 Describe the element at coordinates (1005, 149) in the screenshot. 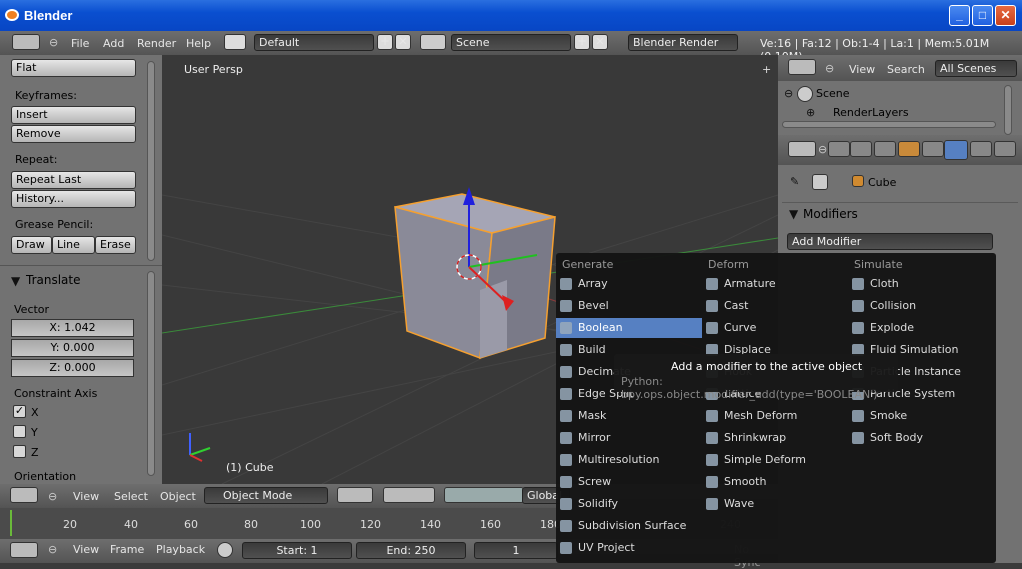

I see `material-tab-icon` at that location.